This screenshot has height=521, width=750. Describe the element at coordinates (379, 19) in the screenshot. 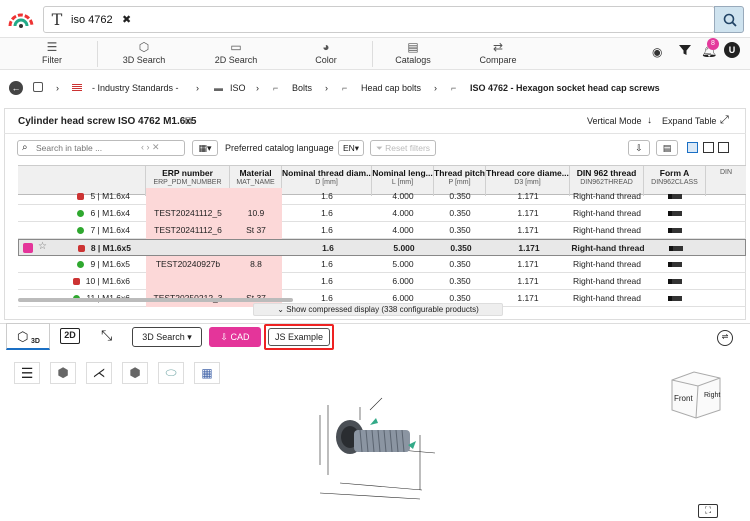

I see `search-bar` at that location.